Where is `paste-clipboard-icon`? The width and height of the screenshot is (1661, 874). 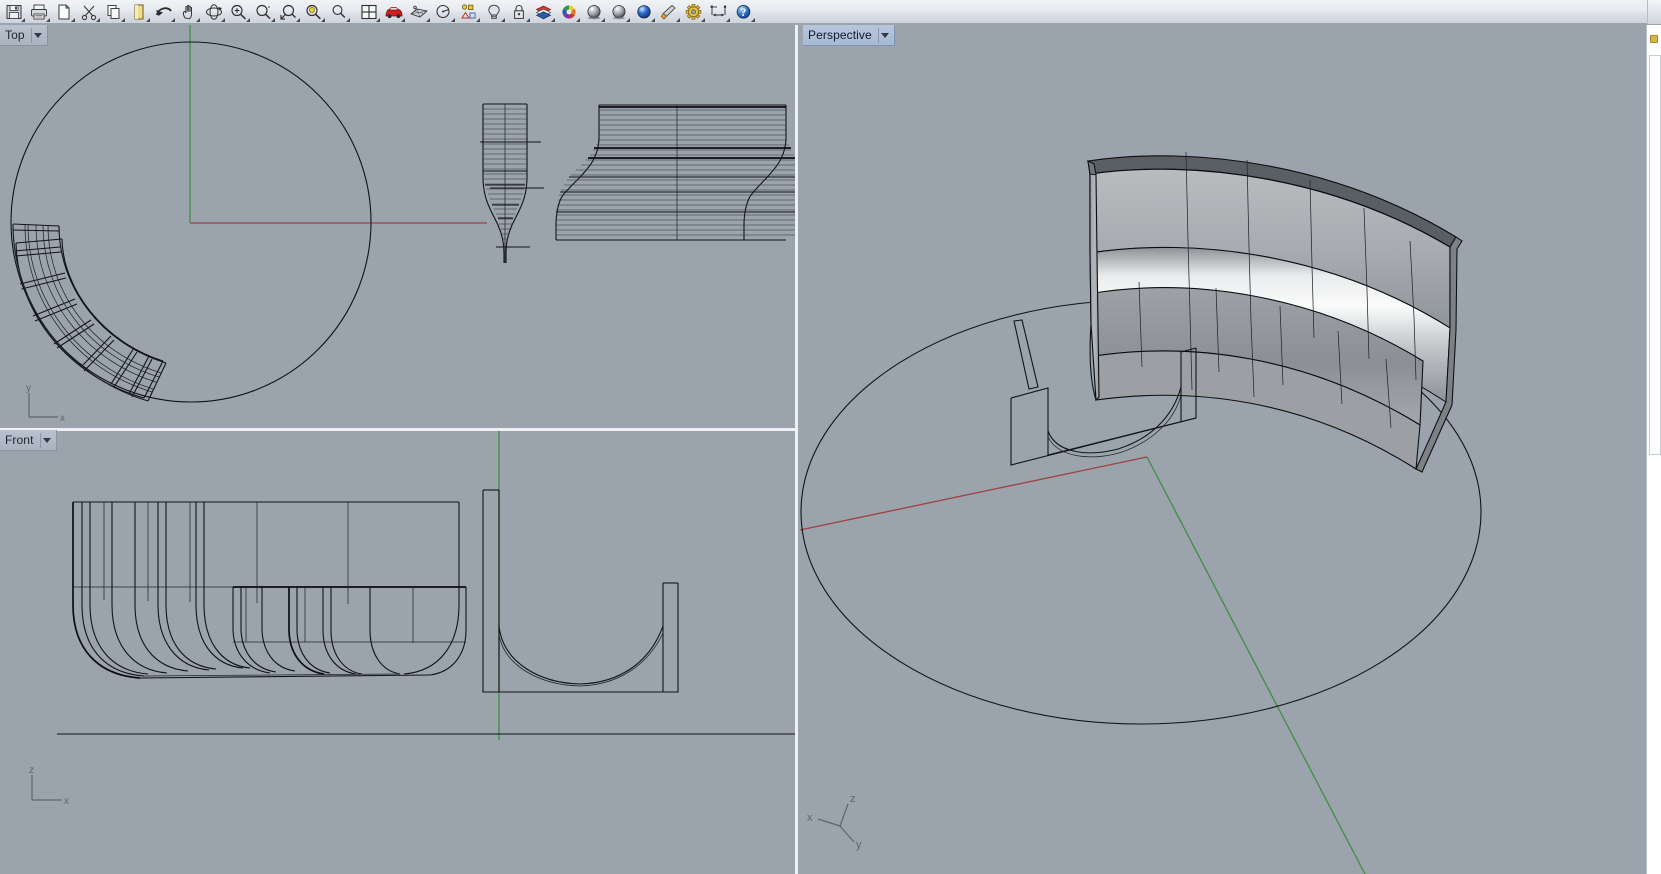
paste-clipboard-icon is located at coordinates (138, 11).